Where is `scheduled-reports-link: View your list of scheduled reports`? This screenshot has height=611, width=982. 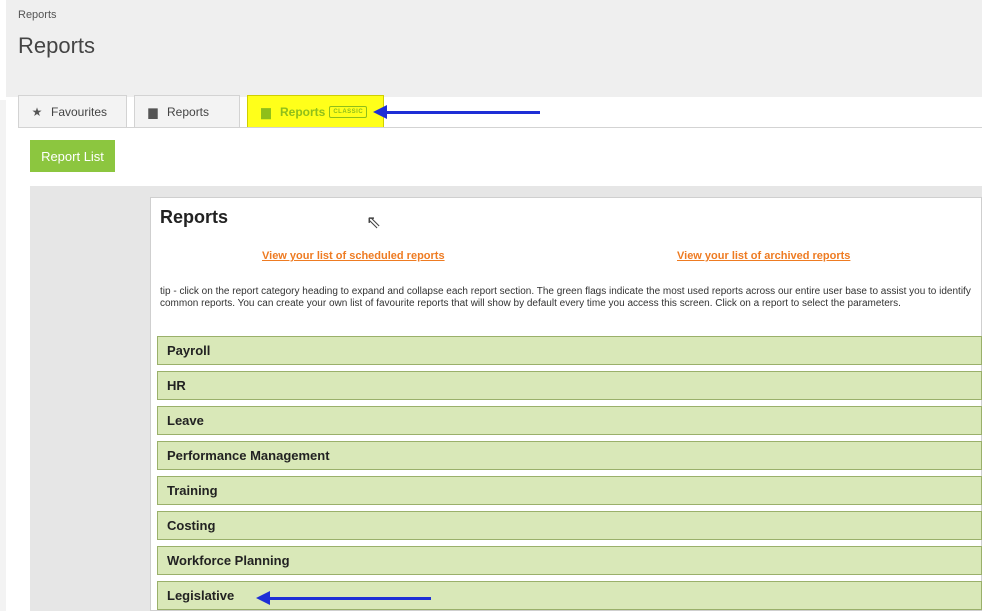
scheduled-reports-link: View your list of scheduled reports is located at coordinates (353, 256).